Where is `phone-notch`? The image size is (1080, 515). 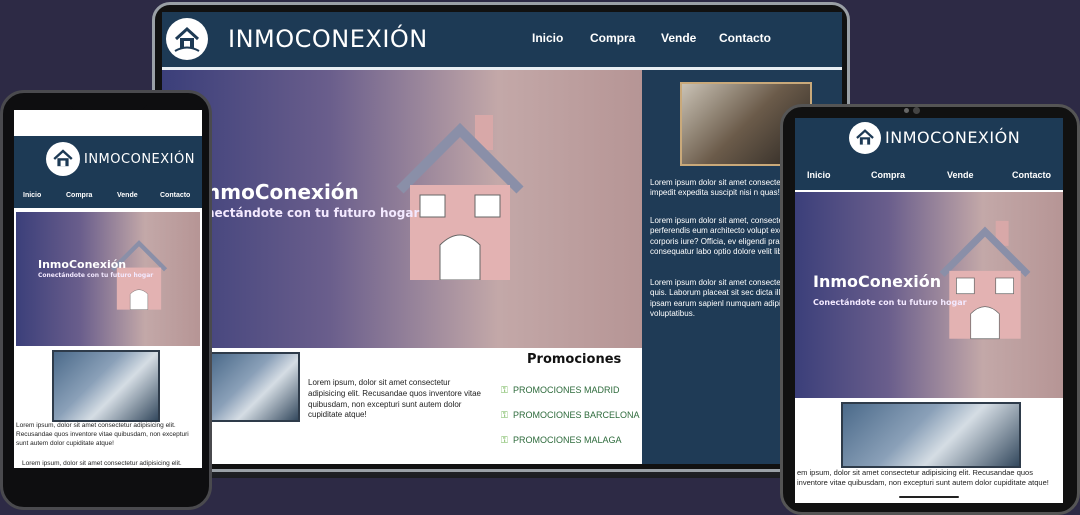 phone-notch is located at coordinates (108, 103).